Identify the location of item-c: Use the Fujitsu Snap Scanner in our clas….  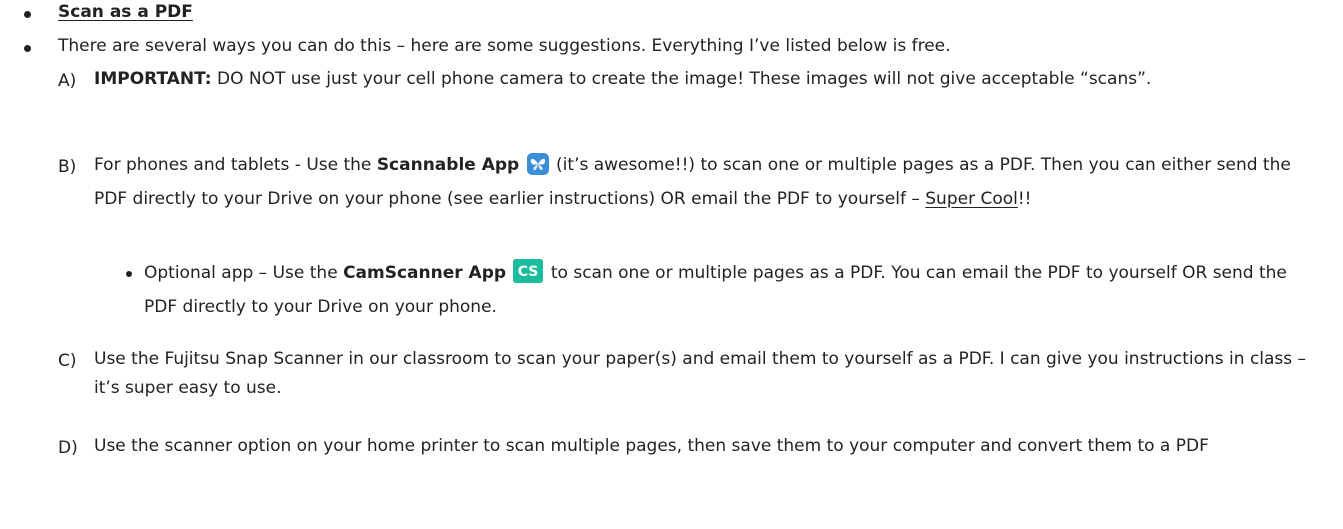
(700, 373).